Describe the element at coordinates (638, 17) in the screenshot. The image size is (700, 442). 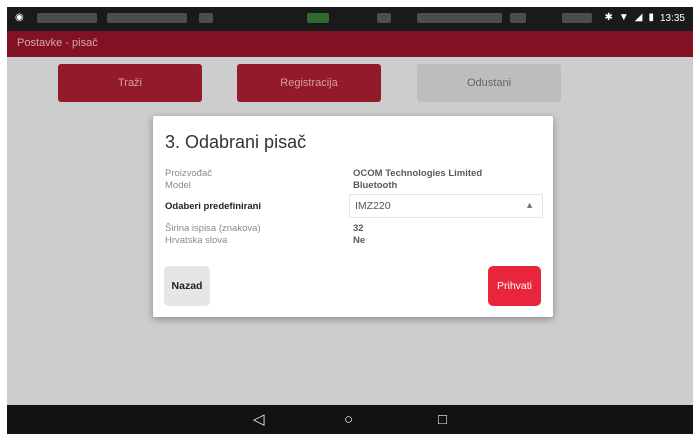
I see `signal-icon: ◢` at that location.